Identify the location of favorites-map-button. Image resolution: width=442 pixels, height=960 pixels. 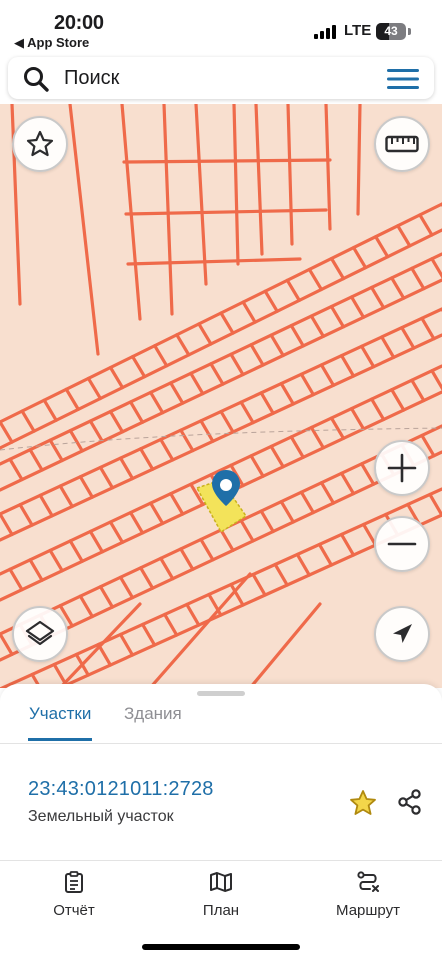
(40, 144).